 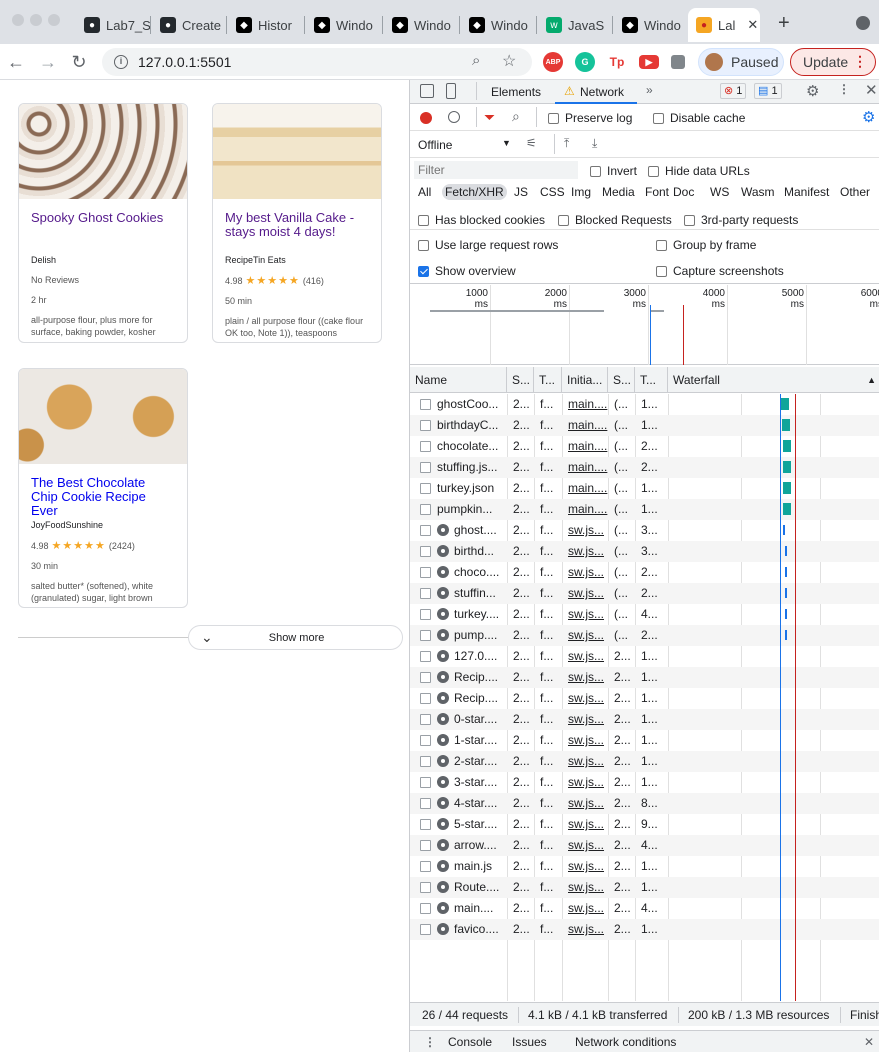 I want to click on third-party-requests-checkbox: 3rd-party requests, so click(x=741, y=220).